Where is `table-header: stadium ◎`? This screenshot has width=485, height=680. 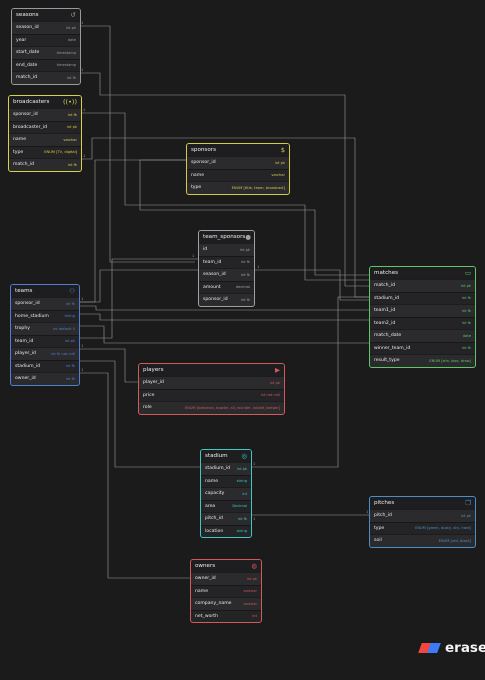
table-header: stadium ◎ is located at coordinates (226, 456).